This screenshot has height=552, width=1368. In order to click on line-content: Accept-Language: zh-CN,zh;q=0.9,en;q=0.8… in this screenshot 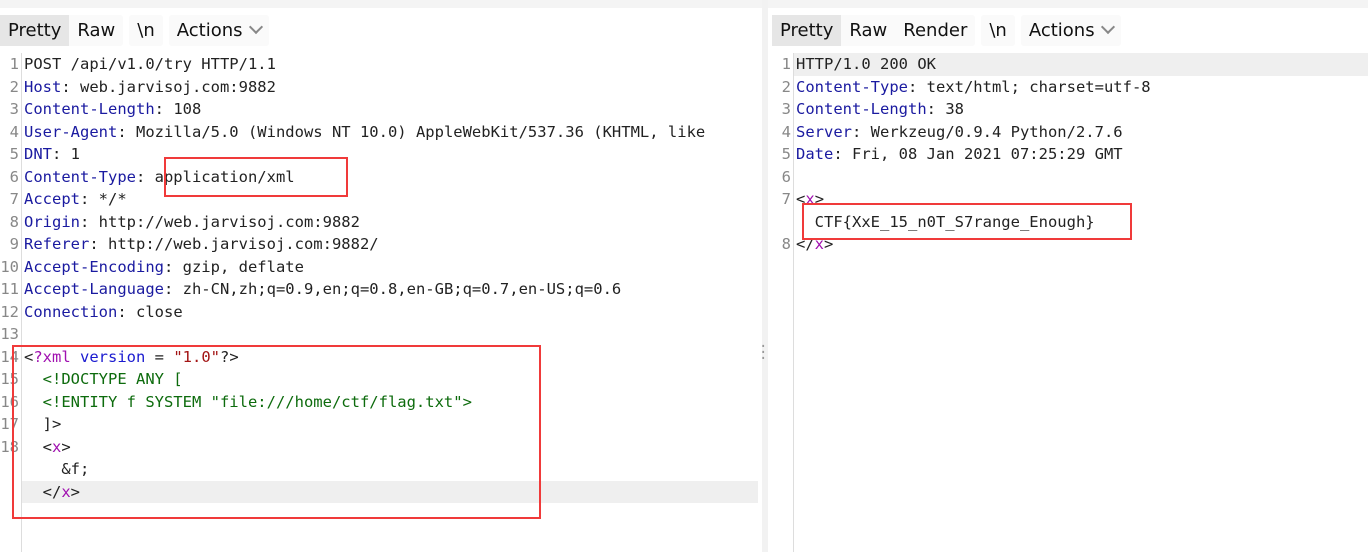, I will do `click(322, 289)`.